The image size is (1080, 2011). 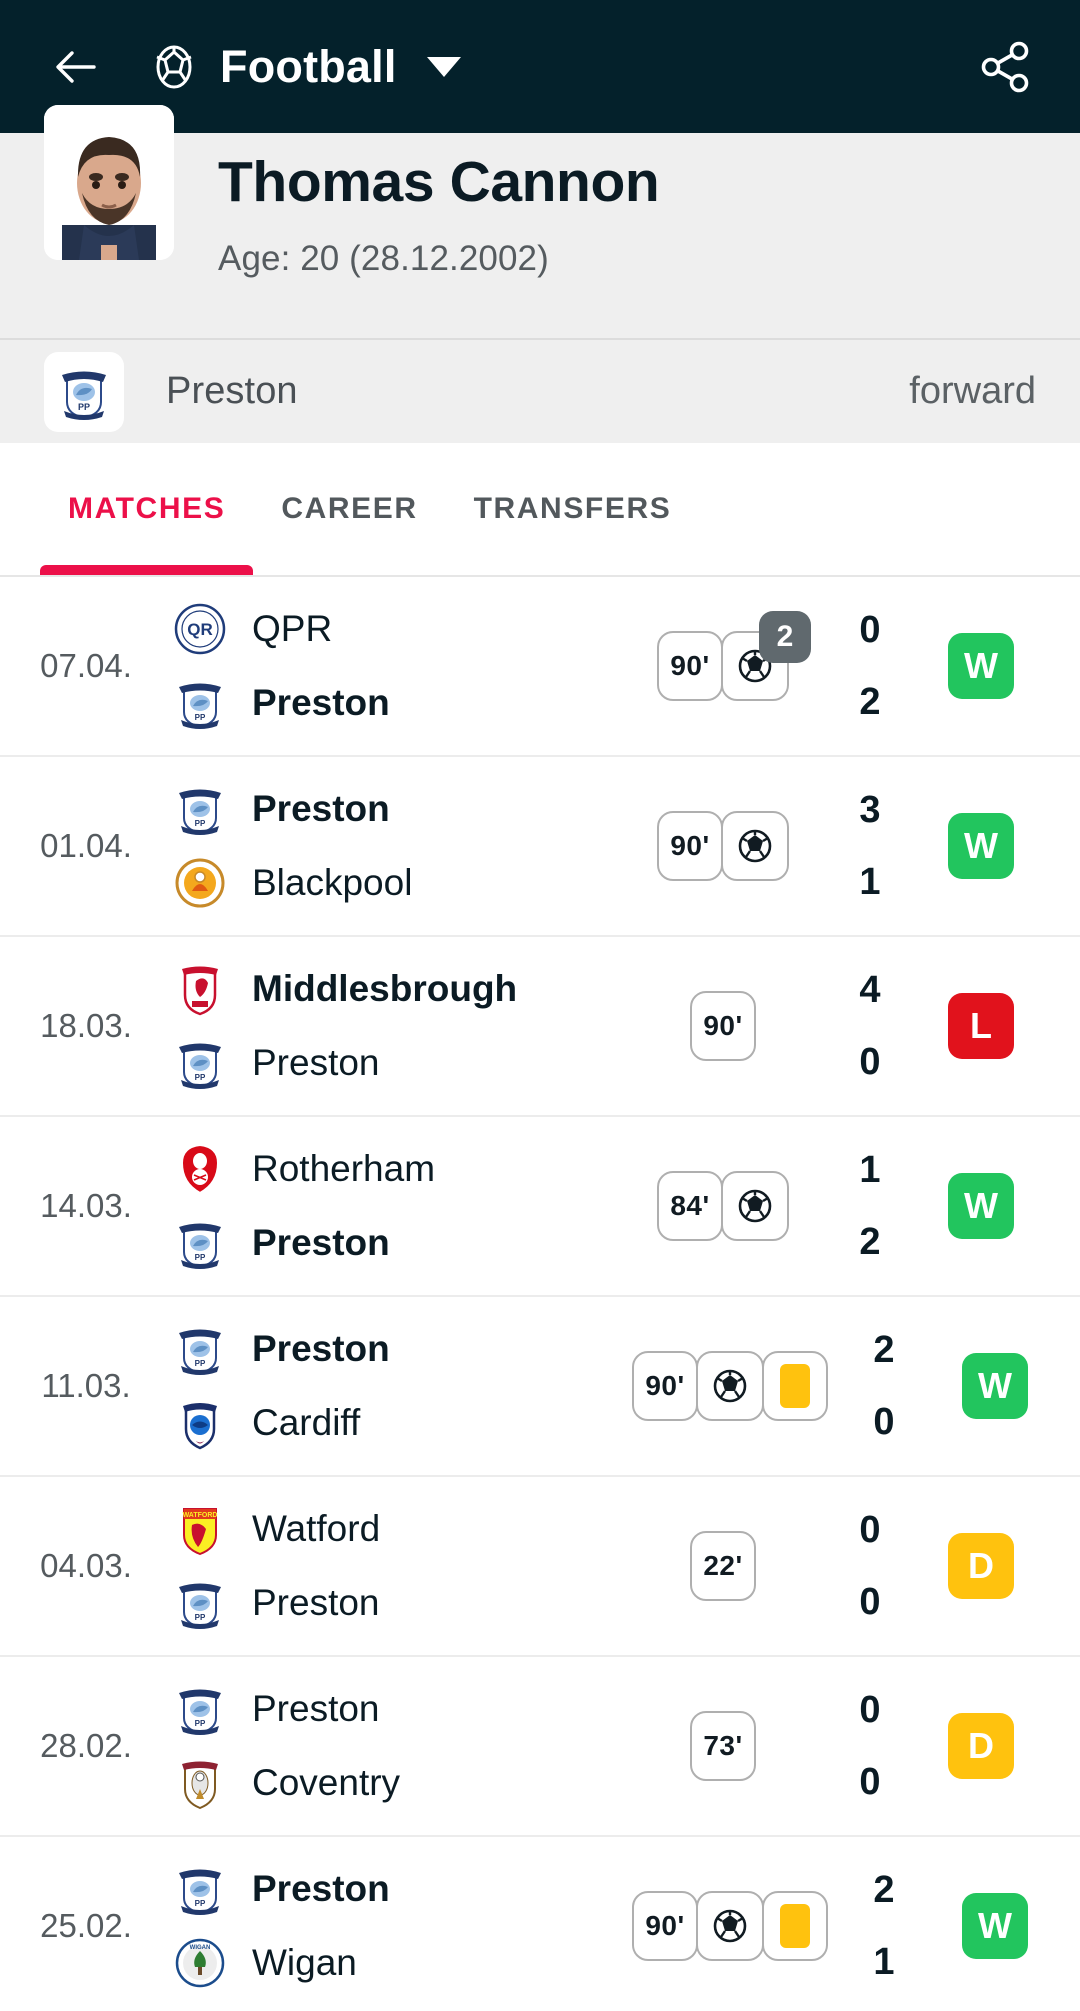 What do you see at coordinates (402, 846) in the screenshot?
I see `match-teams: PP Preston Blackpool` at bounding box center [402, 846].